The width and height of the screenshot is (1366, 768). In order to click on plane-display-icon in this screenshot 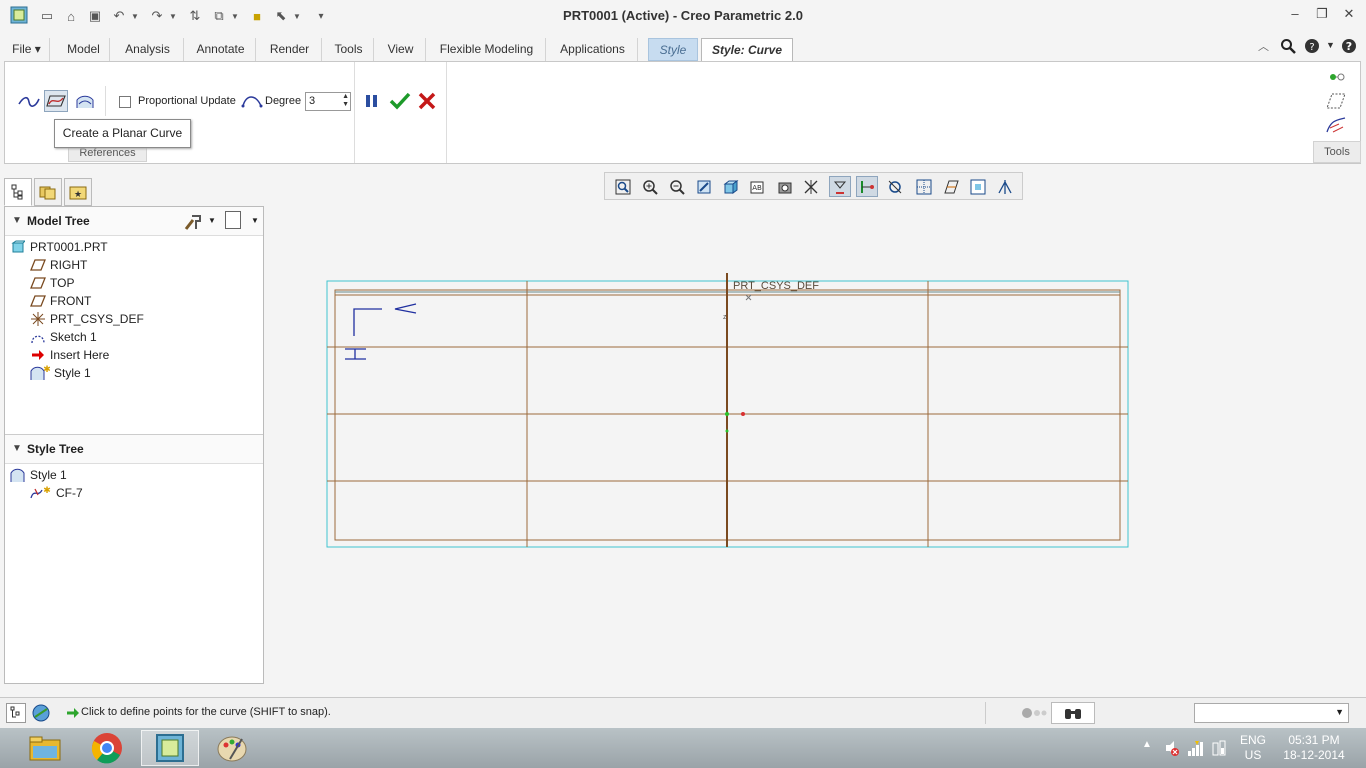, I will do `click(840, 186)`.